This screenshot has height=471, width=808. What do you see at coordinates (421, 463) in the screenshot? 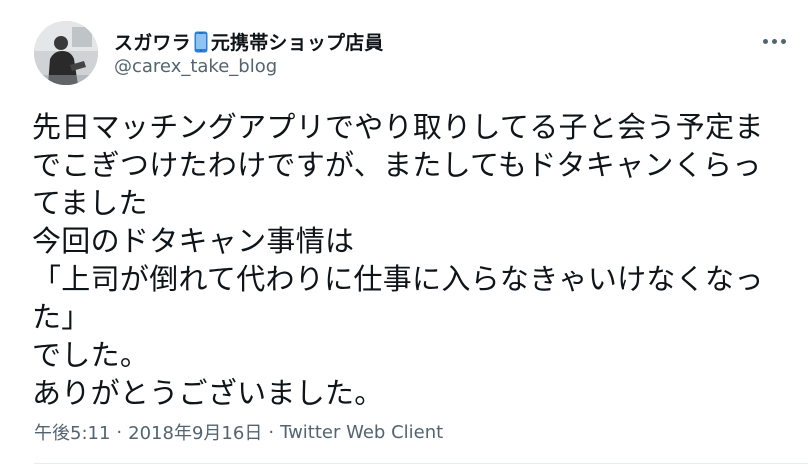
I see `divider` at bounding box center [421, 463].